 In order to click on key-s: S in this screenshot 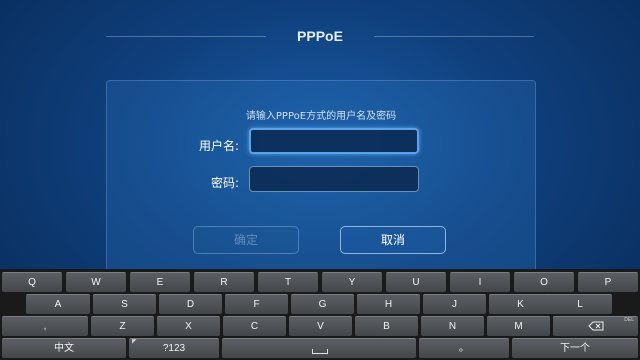, I will do `click(124, 304)`.